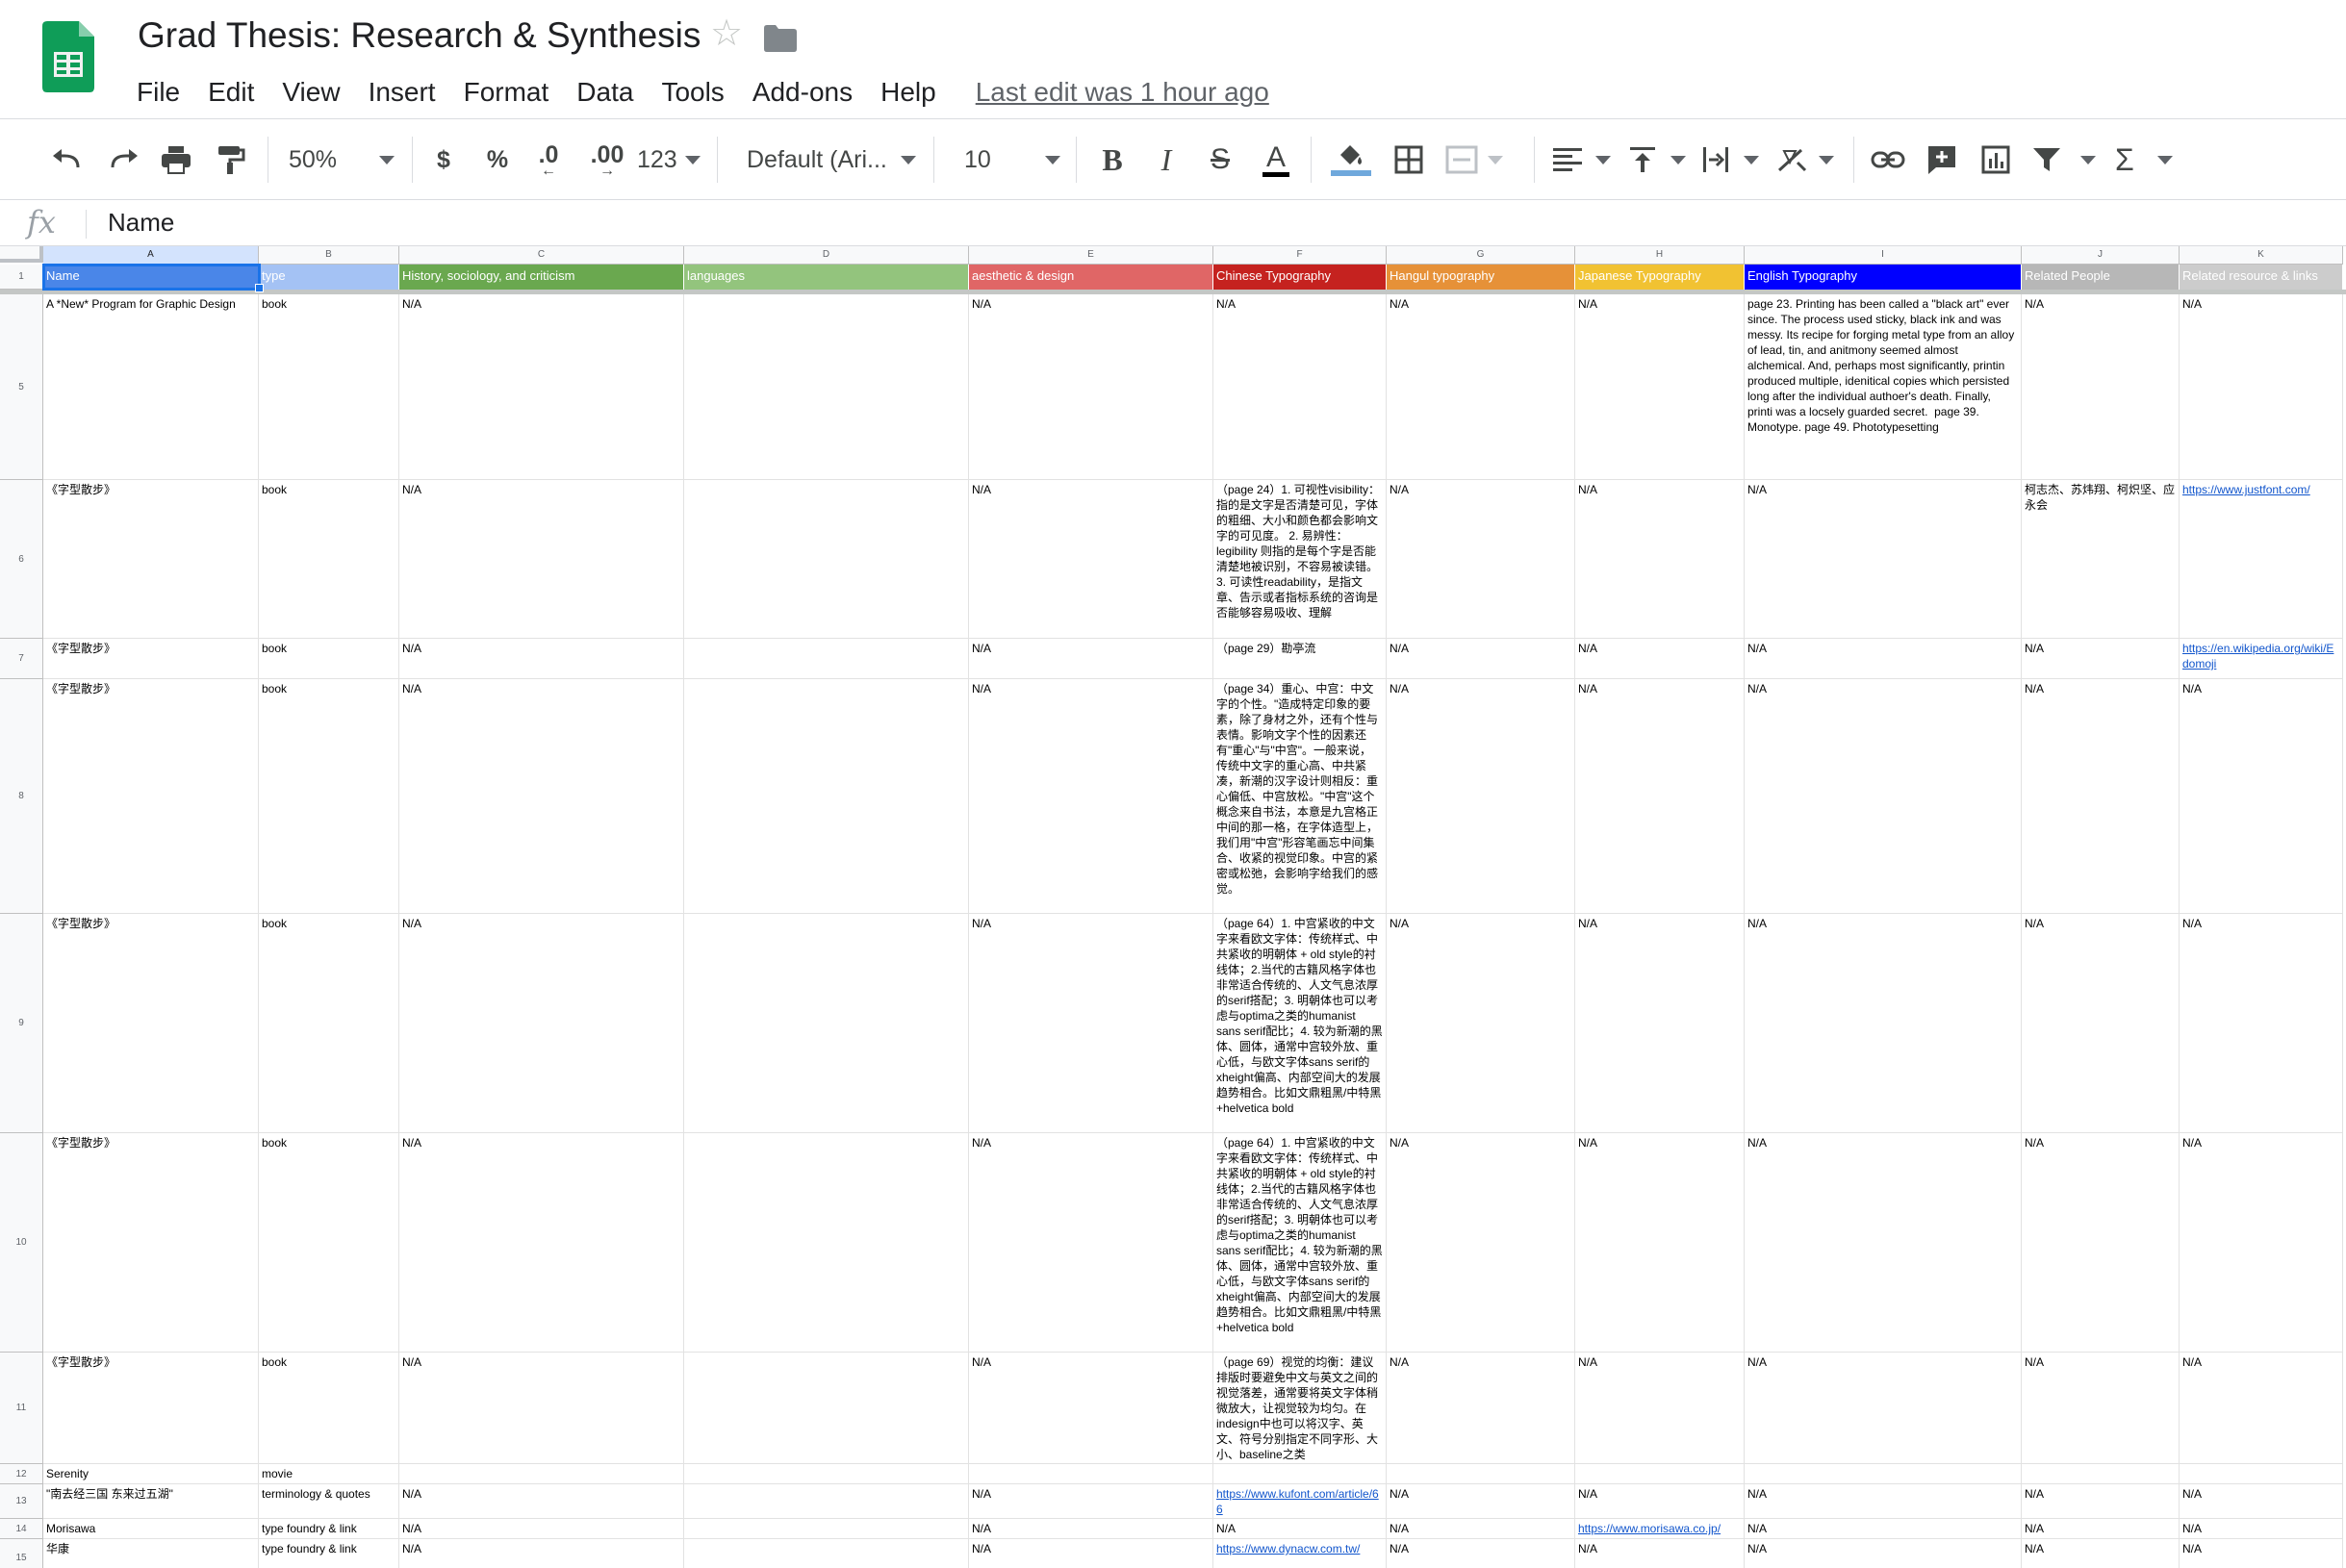 The image size is (2346, 1568). I want to click on text-wrapping-icon, so click(1730, 159).